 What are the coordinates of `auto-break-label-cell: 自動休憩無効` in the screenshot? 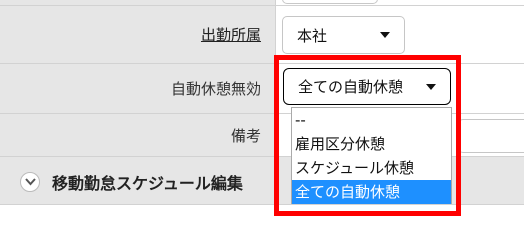 It's located at (137, 89).